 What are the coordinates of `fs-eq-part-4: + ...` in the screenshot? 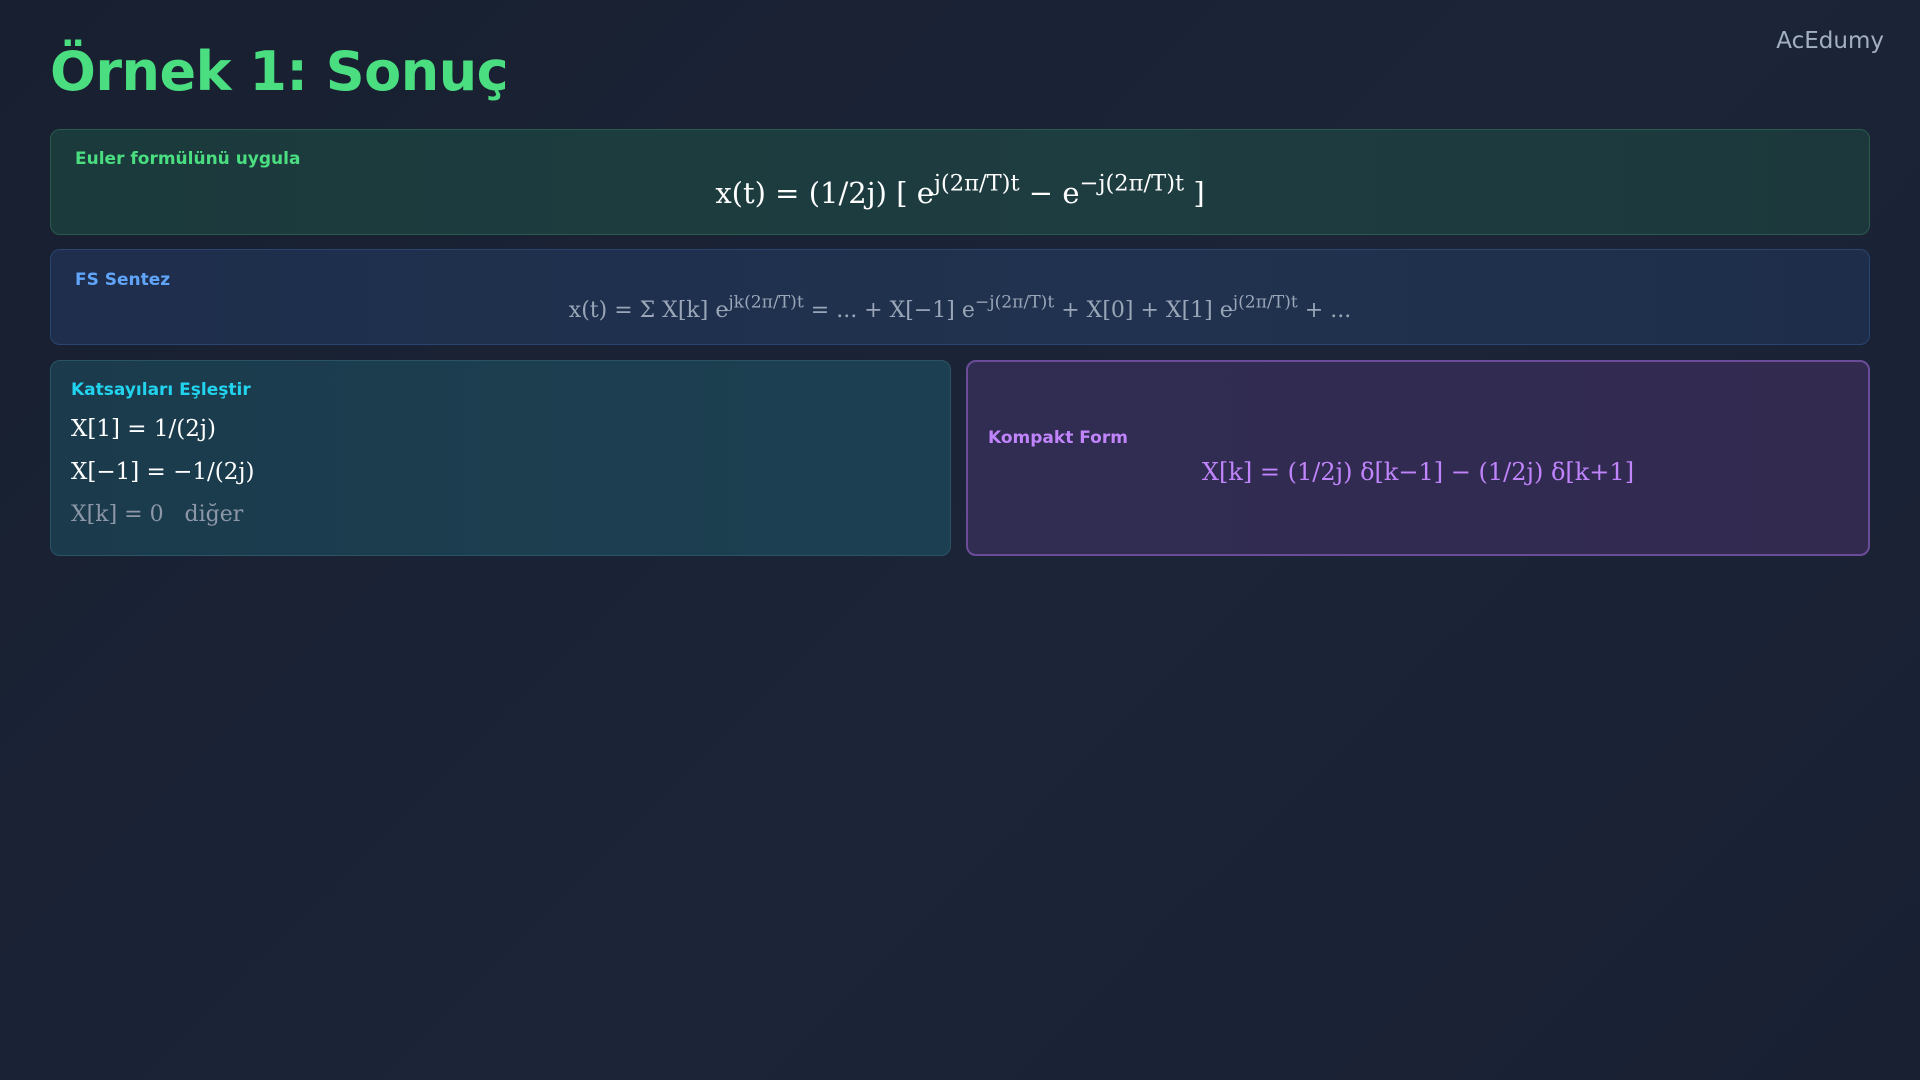 It's located at (1324, 310).